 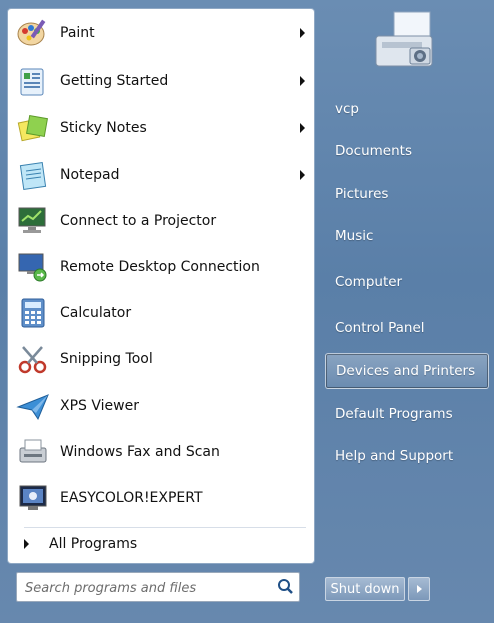 I want to click on sticky-notes-icon, so click(x=33, y=128).